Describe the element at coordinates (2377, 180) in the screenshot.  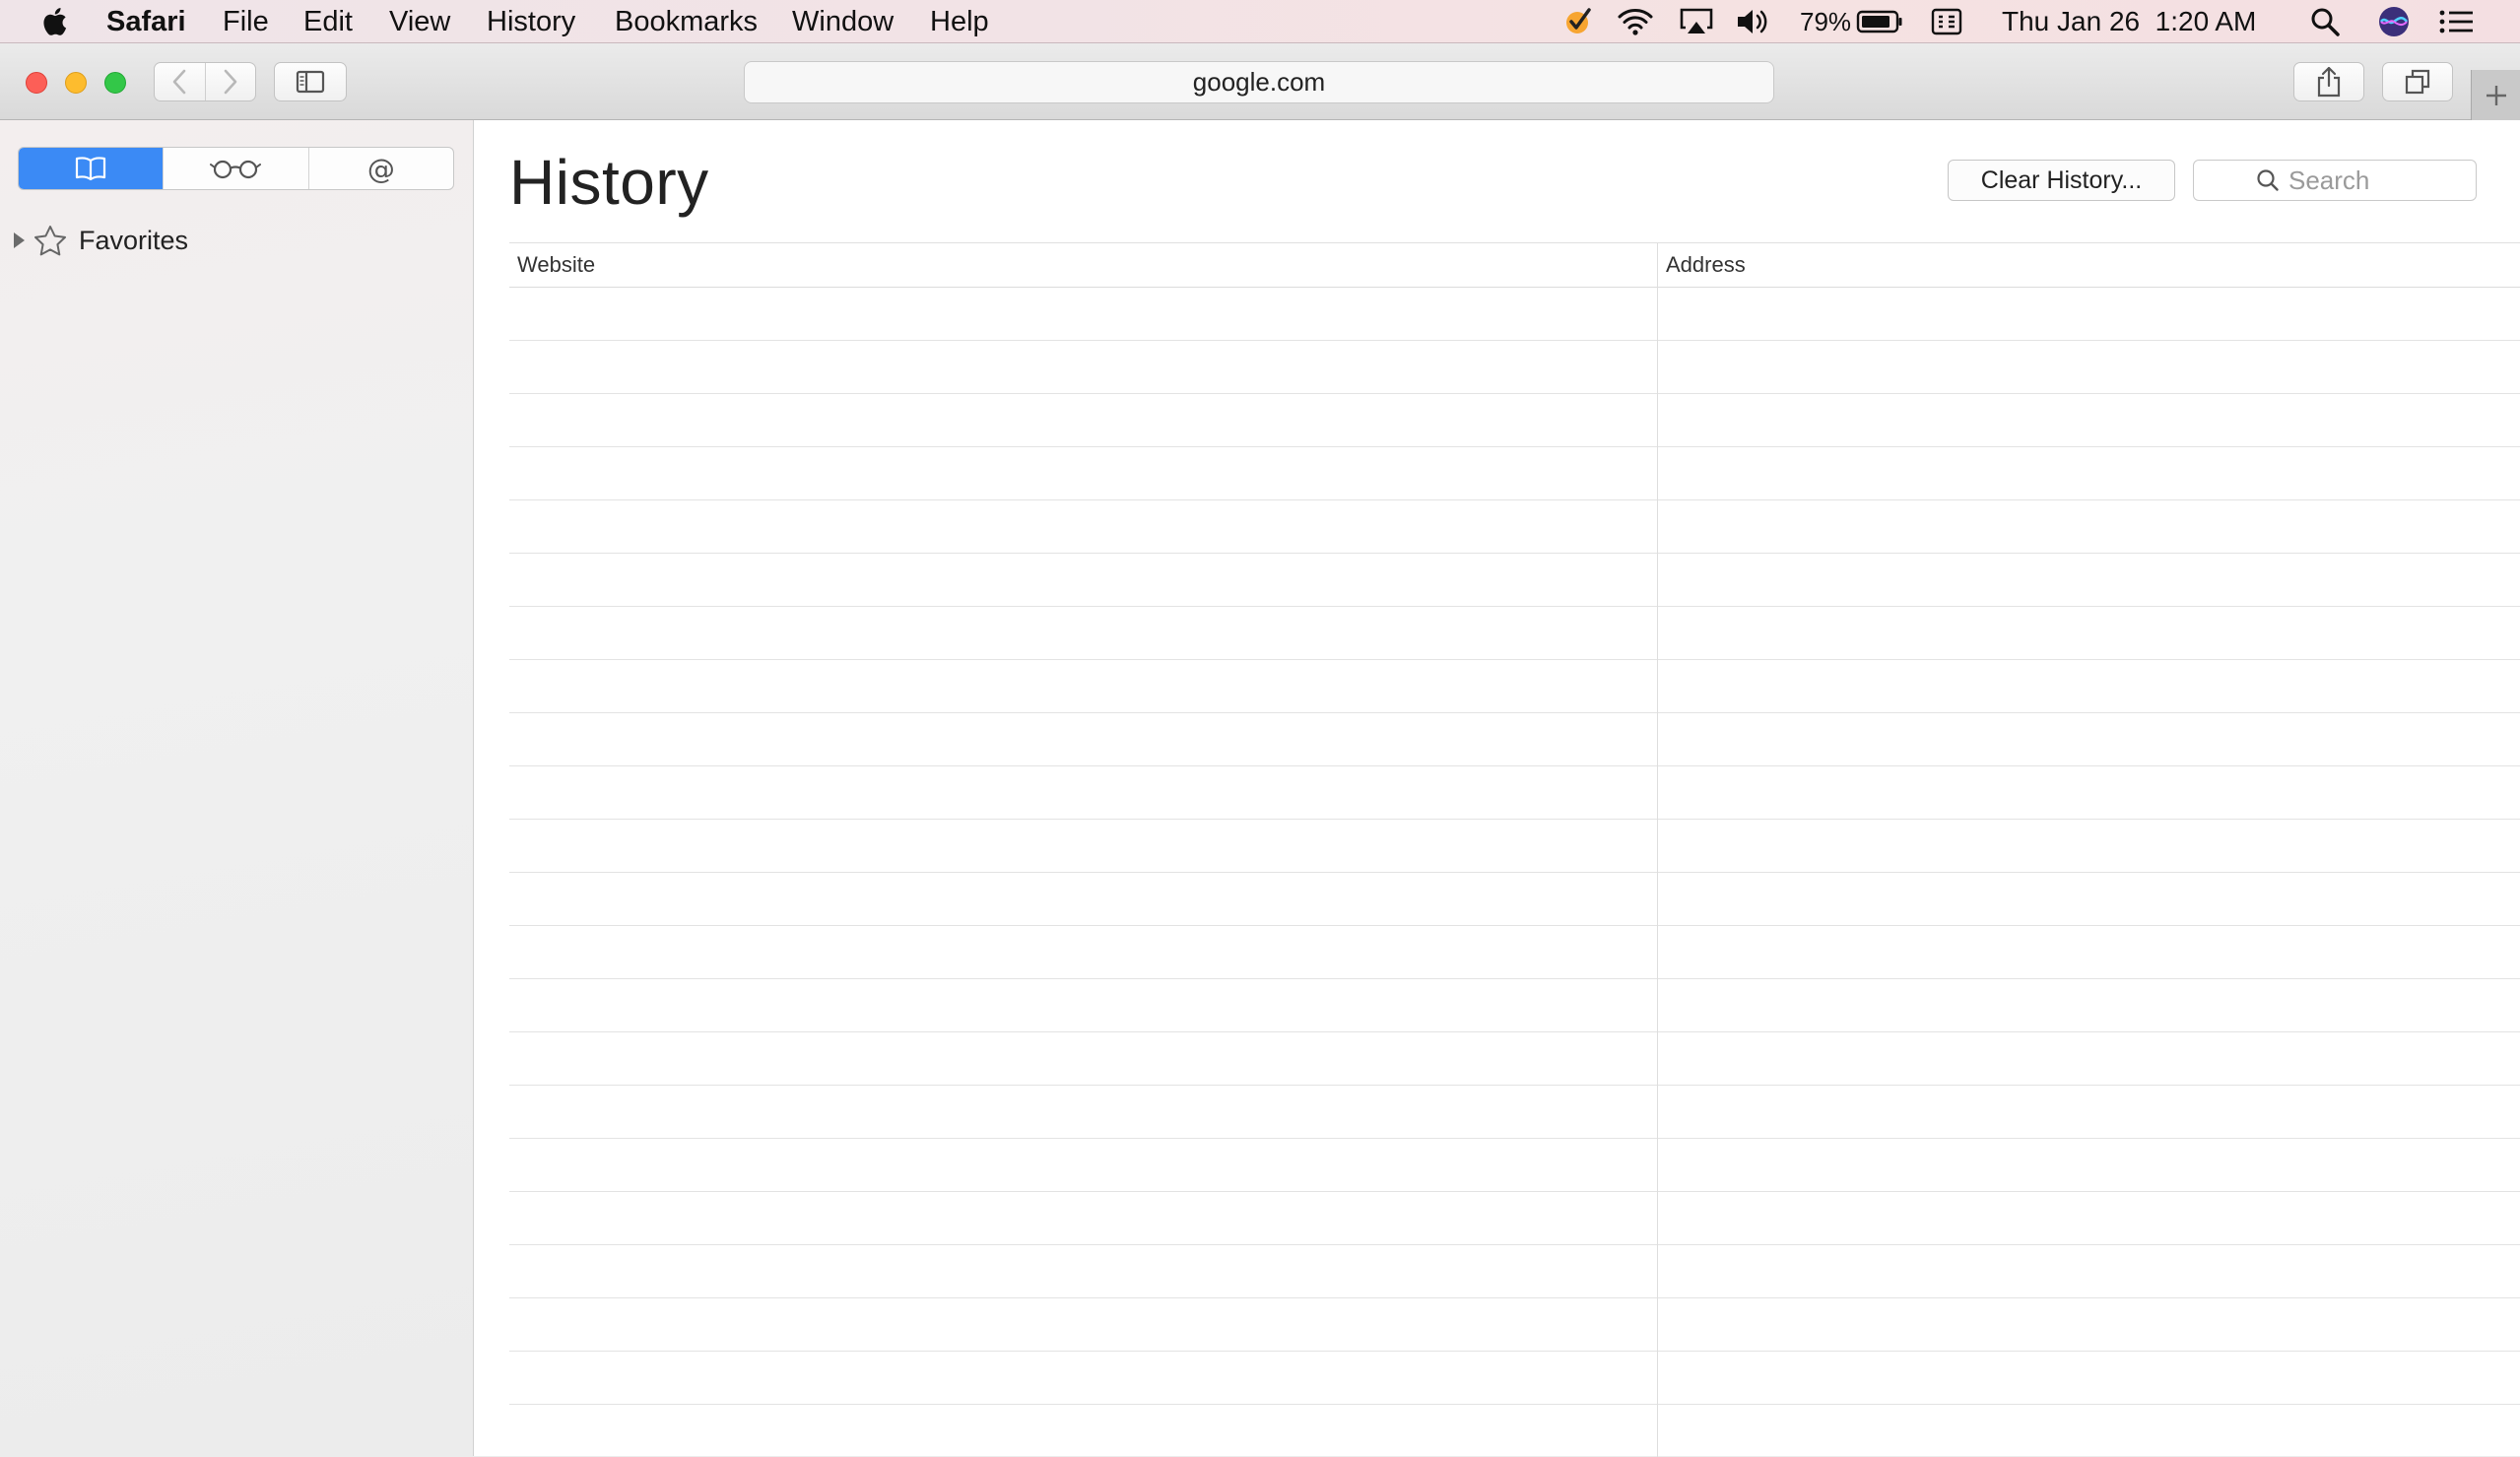
I see `search-input` at that location.